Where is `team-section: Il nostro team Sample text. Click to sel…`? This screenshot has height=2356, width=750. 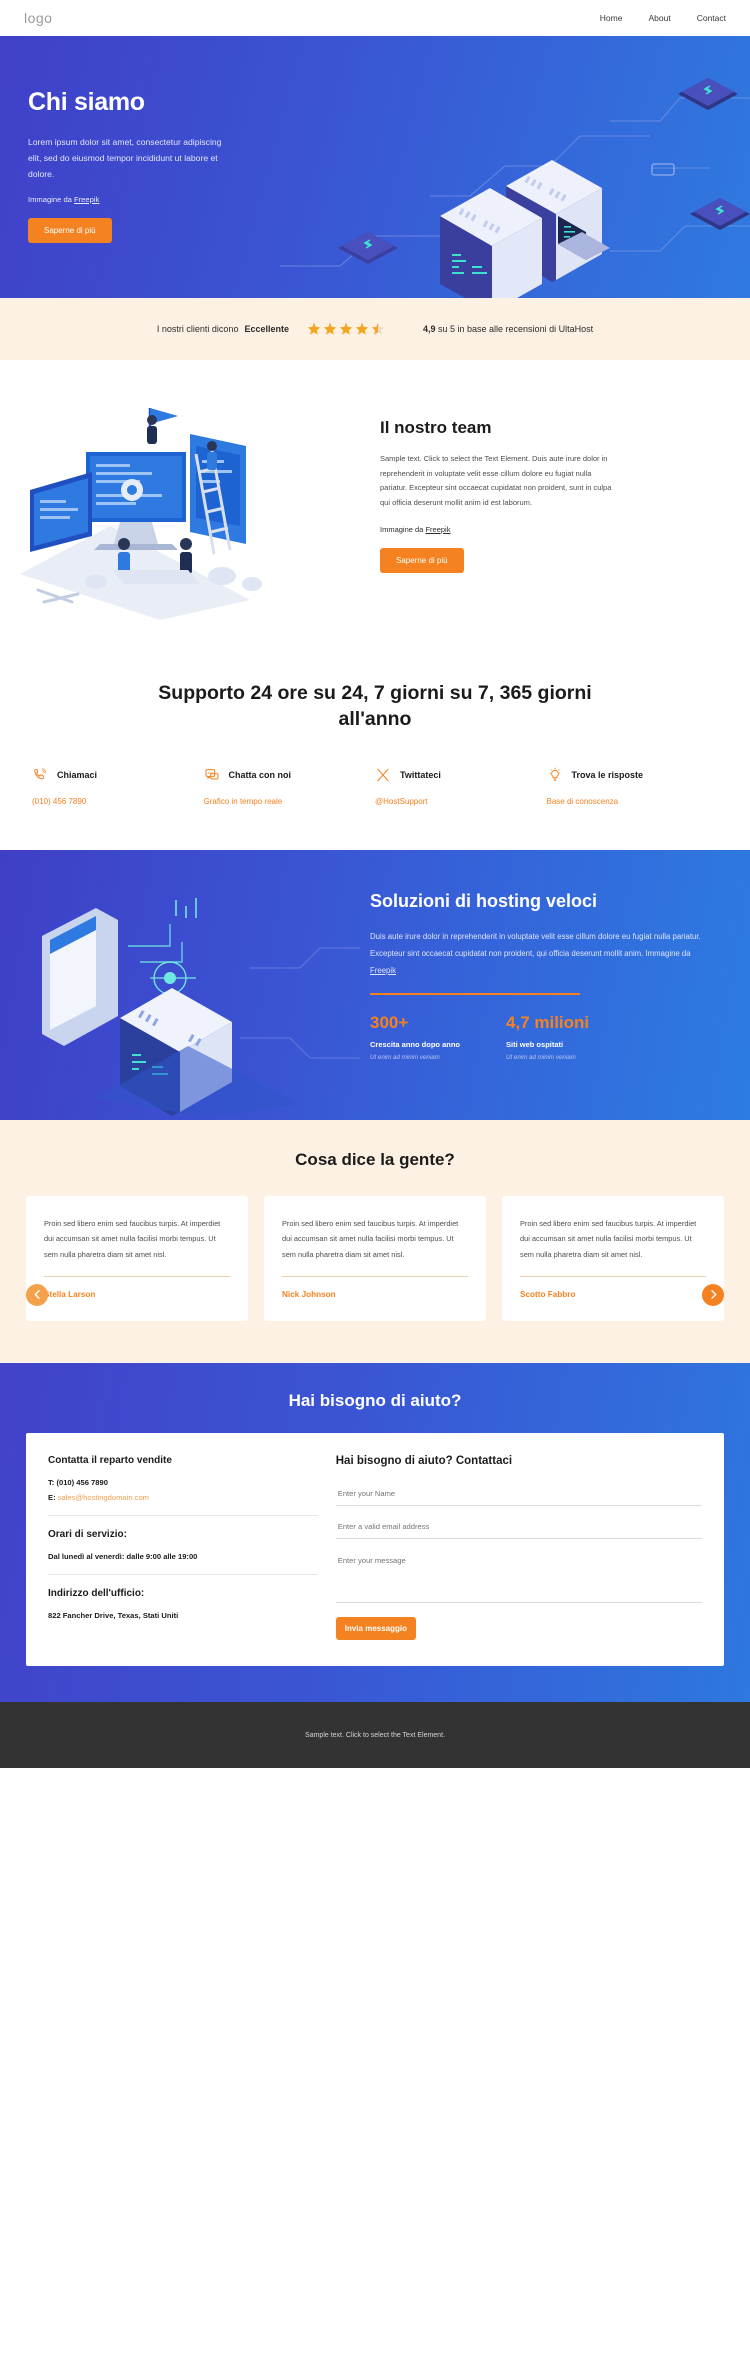
team-section: Il nostro team Sample text. Click to sel… is located at coordinates (375, 512).